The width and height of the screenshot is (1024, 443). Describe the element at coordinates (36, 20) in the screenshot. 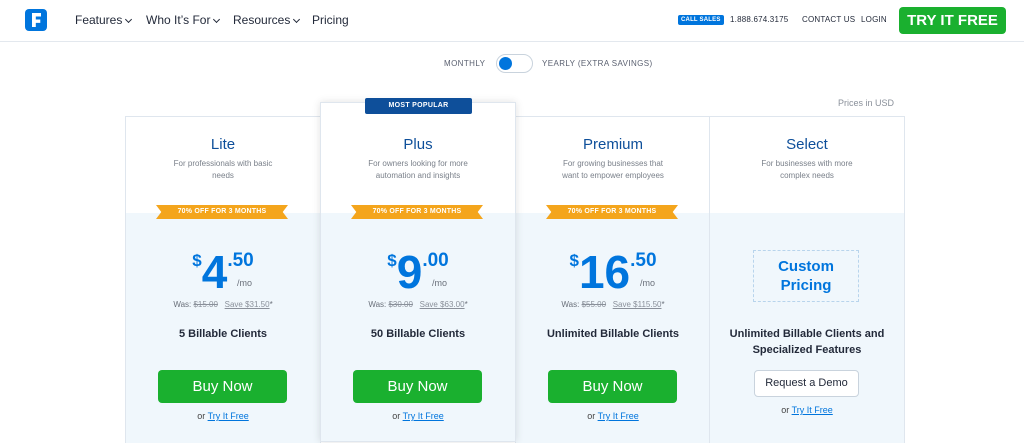

I see `freshbooks-logo-icon` at that location.